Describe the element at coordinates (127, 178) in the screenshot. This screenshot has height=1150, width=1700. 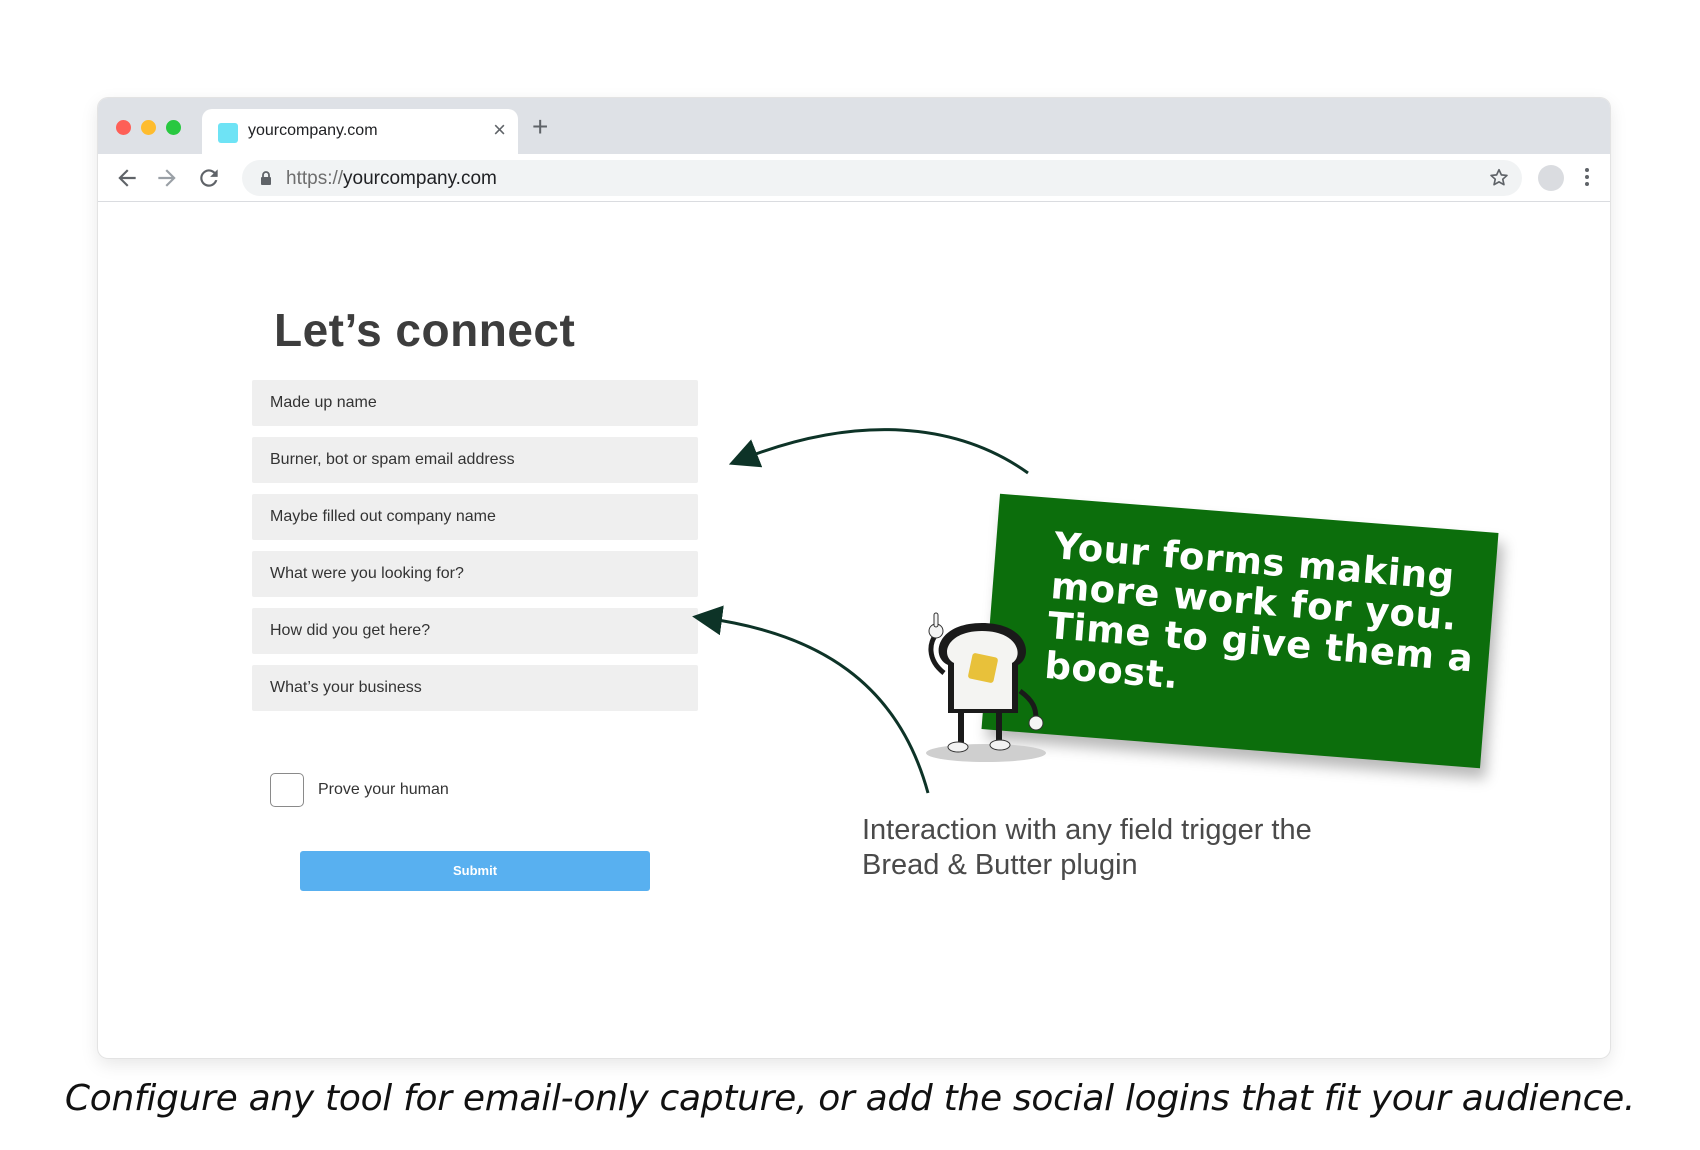
I see `back-icon` at that location.